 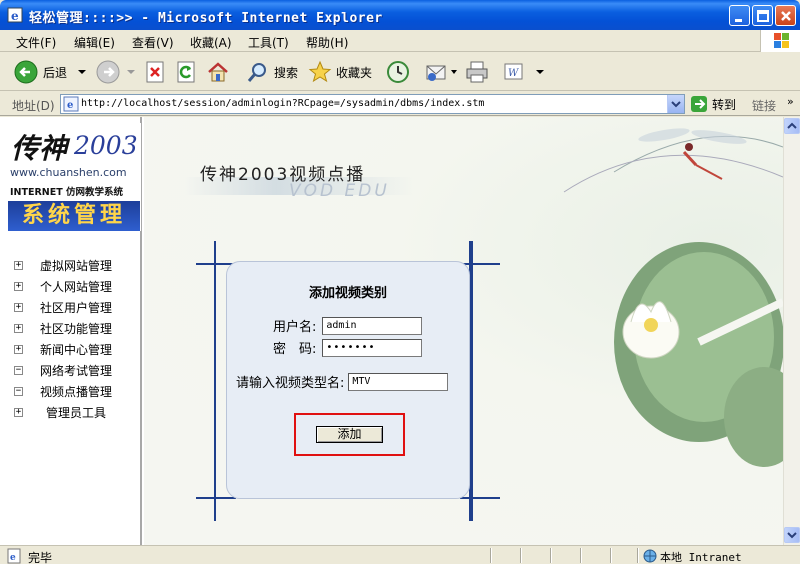 What do you see at coordinates (71, 104) in the screenshot?
I see `page-icon: e` at bounding box center [71, 104].